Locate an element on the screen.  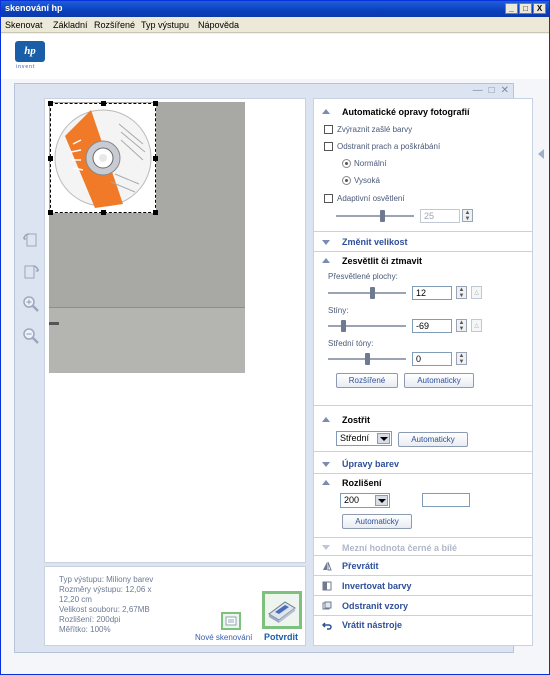
close-button: X is located at coordinates (539, 8).